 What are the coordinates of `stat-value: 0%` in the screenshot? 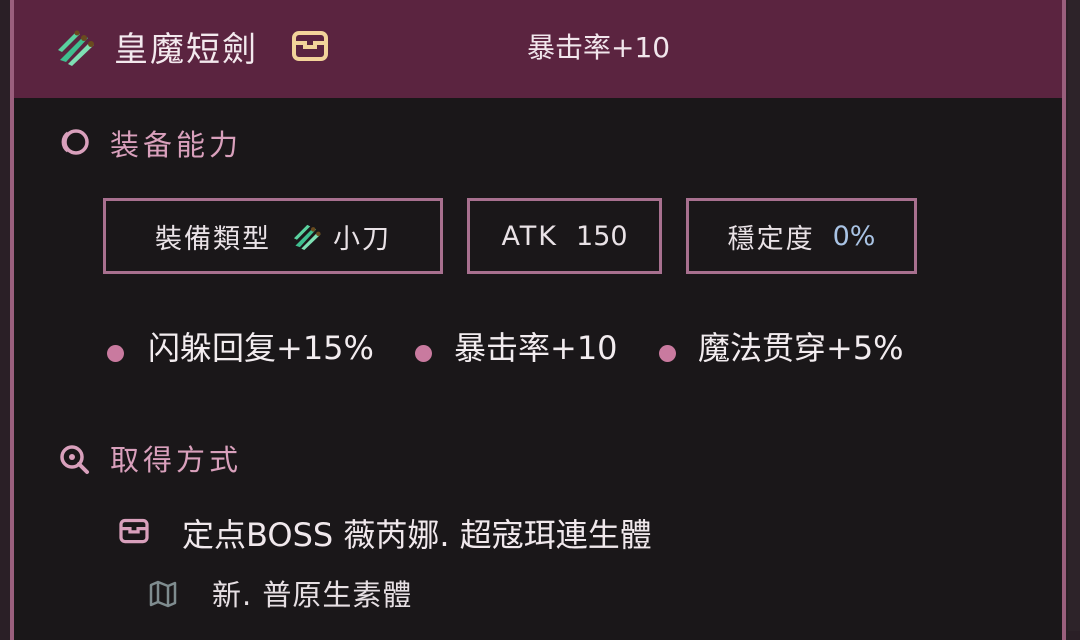 It's located at (854, 236).